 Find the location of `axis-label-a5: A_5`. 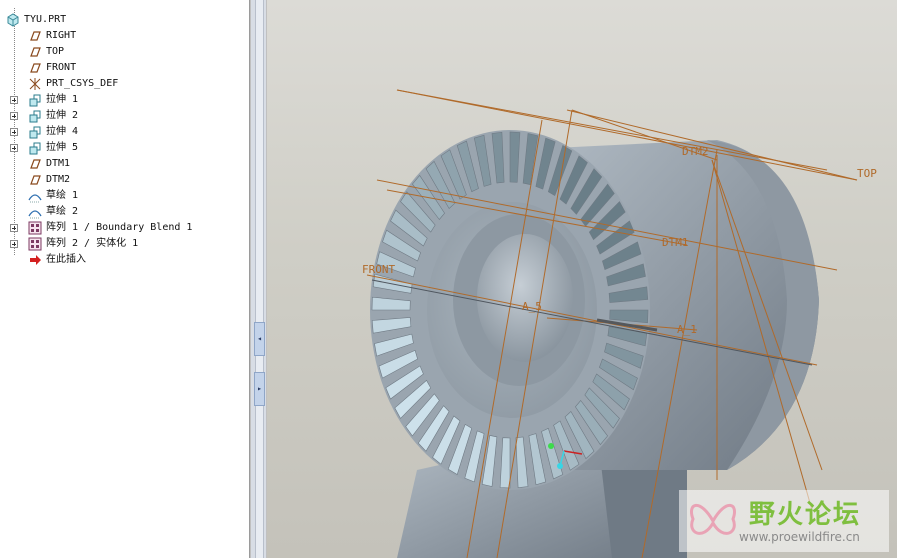

axis-label-a5: A_5 is located at coordinates (532, 306).